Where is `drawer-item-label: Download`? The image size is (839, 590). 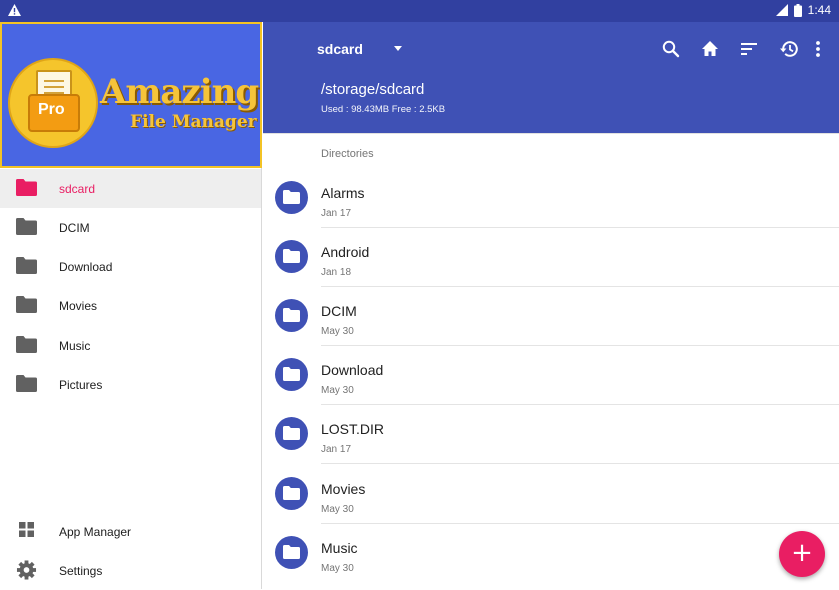 drawer-item-label: Download is located at coordinates (86, 266).